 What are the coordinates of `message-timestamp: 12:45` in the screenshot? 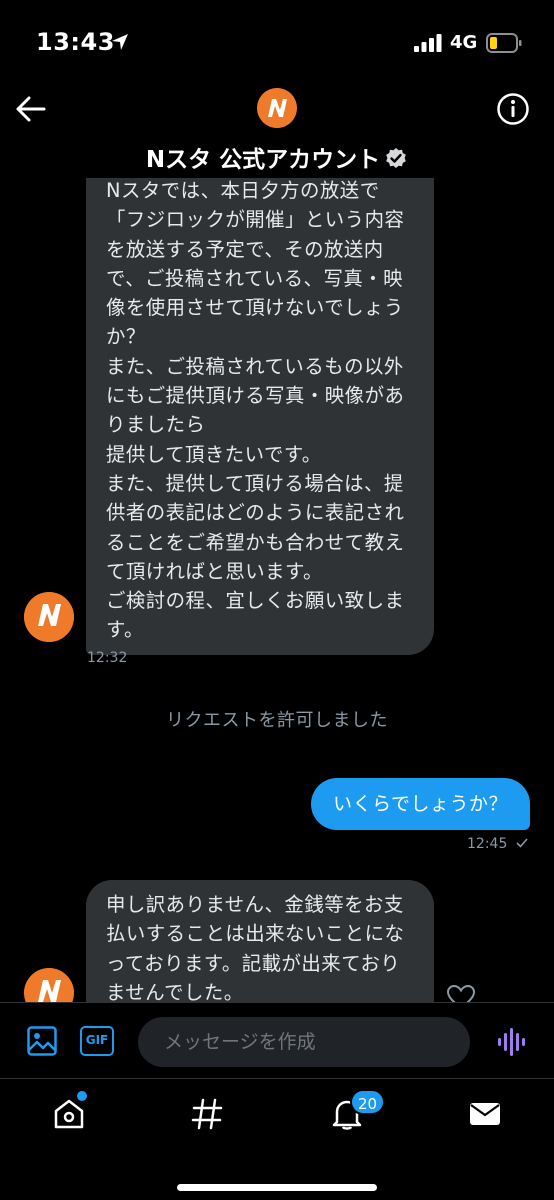 It's located at (498, 844).